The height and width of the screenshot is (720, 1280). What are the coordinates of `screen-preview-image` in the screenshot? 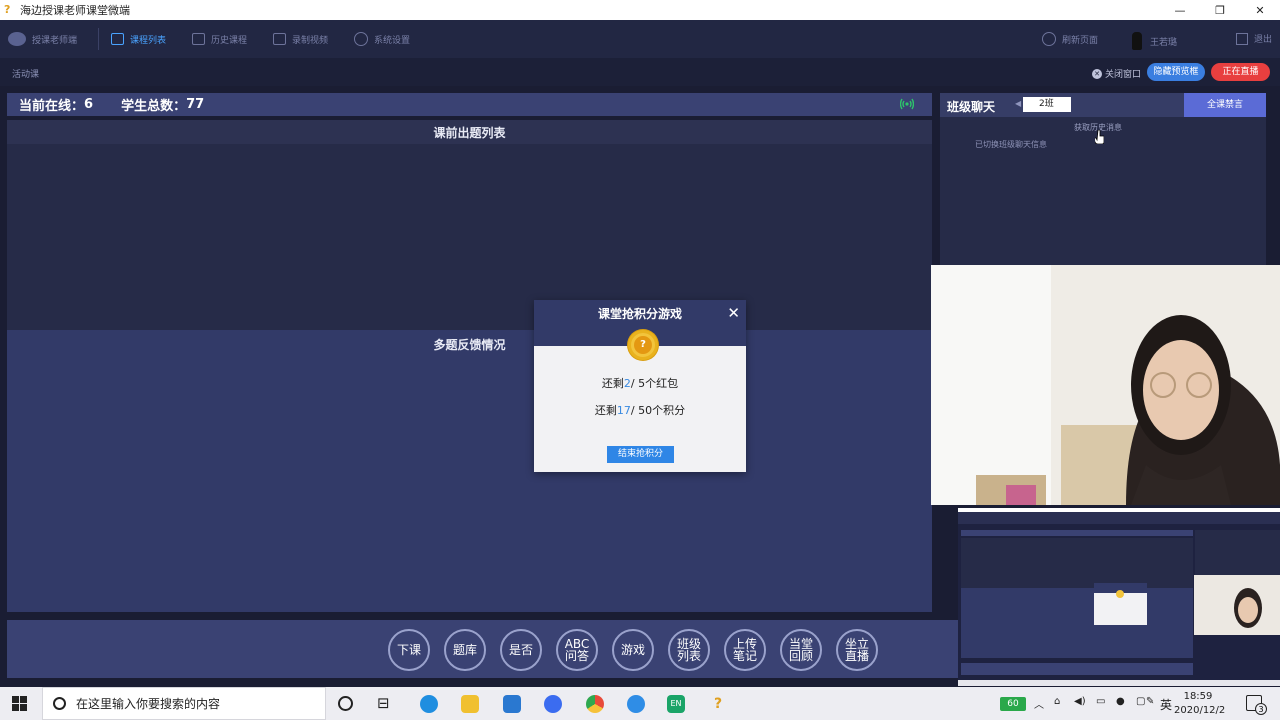 It's located at (1119, 597).